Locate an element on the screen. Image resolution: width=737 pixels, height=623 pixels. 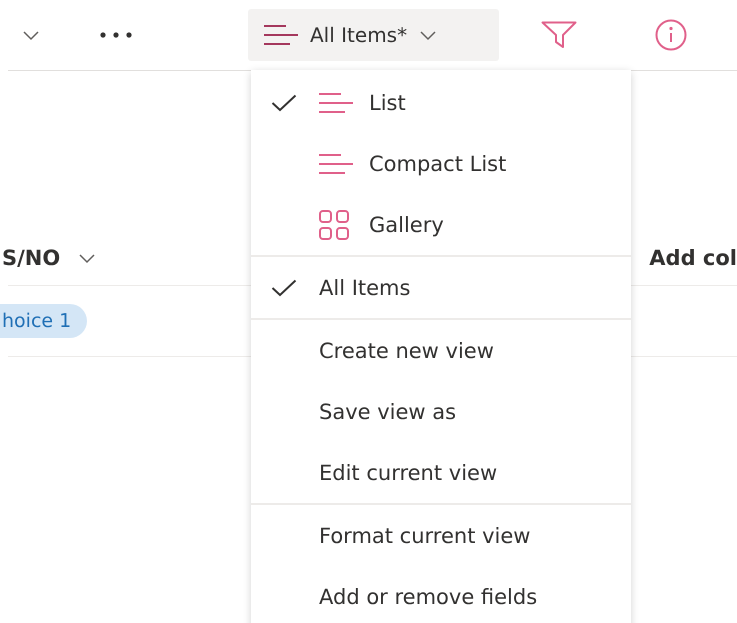
menu-item: List is located at coordinates (441, 102).